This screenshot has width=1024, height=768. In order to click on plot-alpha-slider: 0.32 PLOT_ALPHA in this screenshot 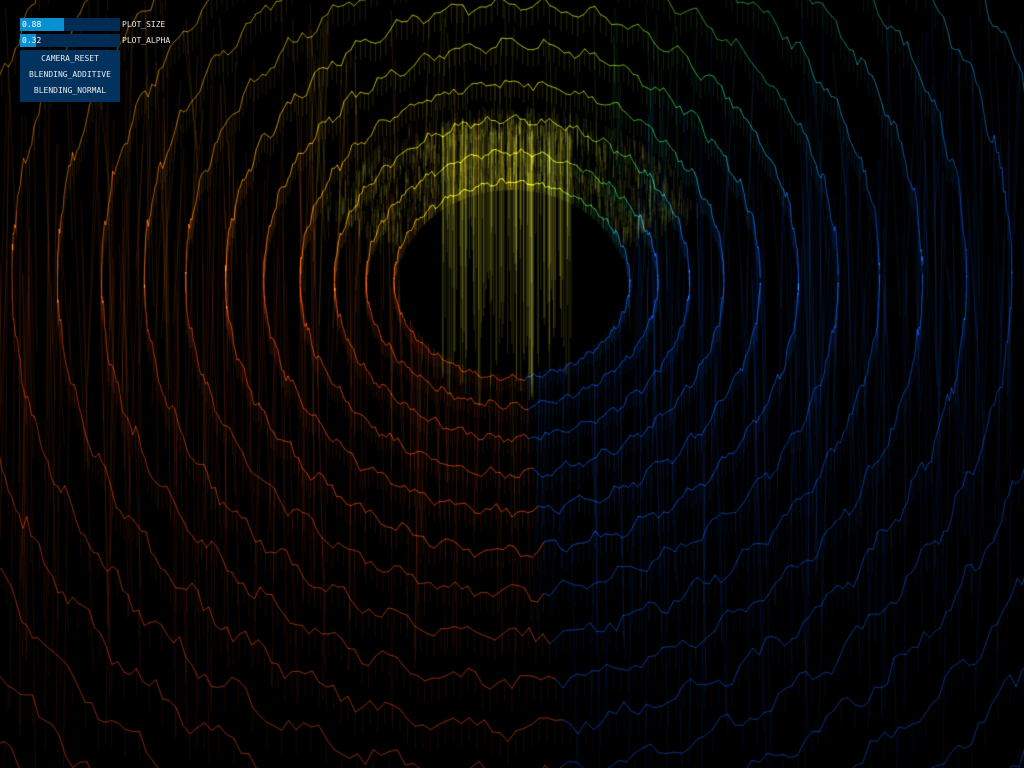, I will do `click(95, 40)`.